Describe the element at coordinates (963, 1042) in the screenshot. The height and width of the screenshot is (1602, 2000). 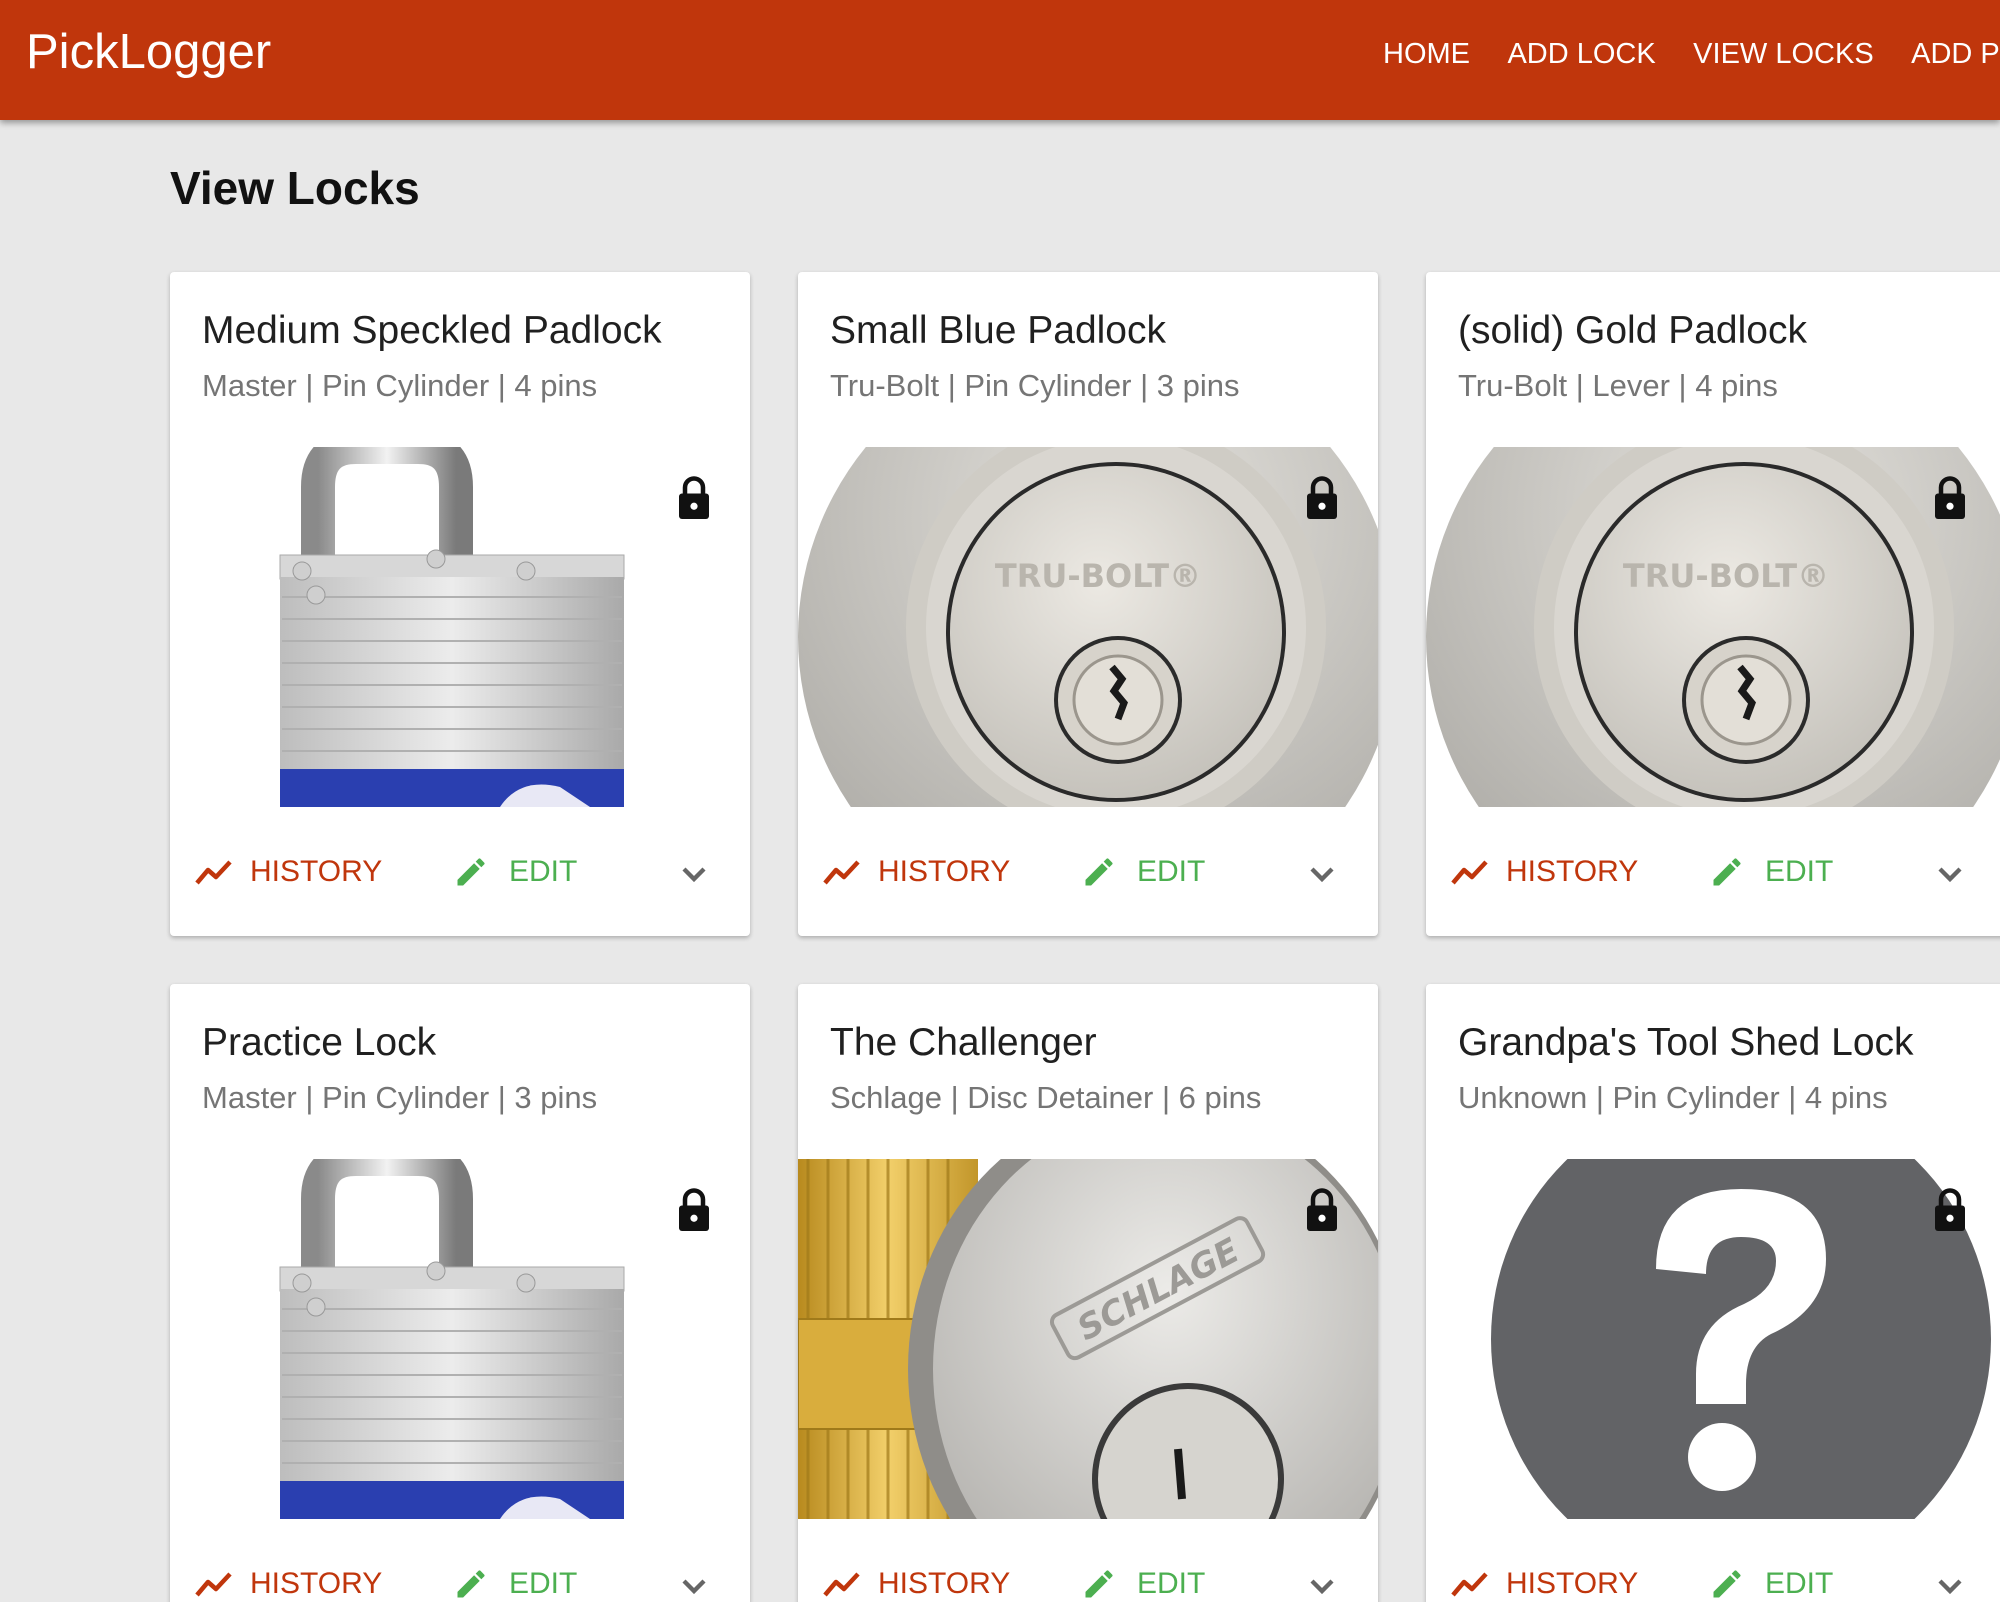
I see `lock-name: The Challenger` at that location.